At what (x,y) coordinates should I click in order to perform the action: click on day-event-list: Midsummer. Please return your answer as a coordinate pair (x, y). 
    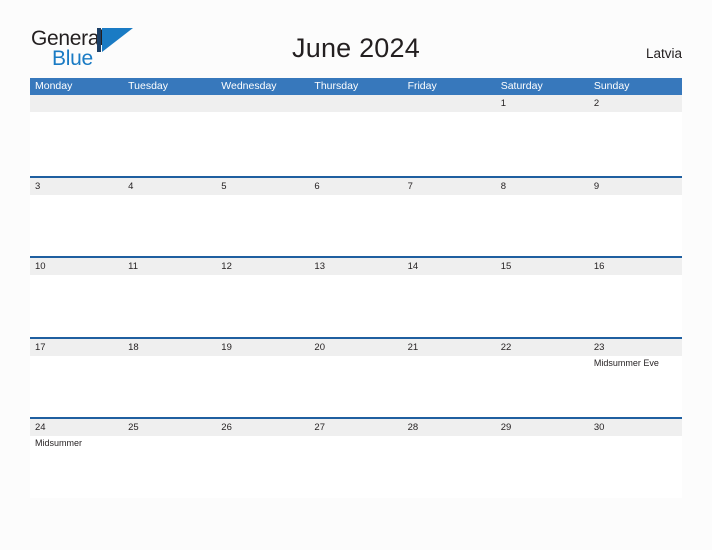
    Looking at the image, I should click on (79, 442).